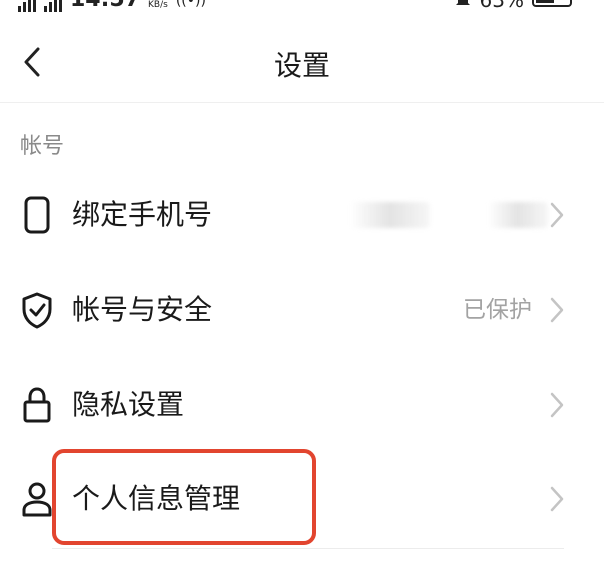 The height and width of the screenshot is (576, 604). I want to click on highlight-box, so click(184, 497).